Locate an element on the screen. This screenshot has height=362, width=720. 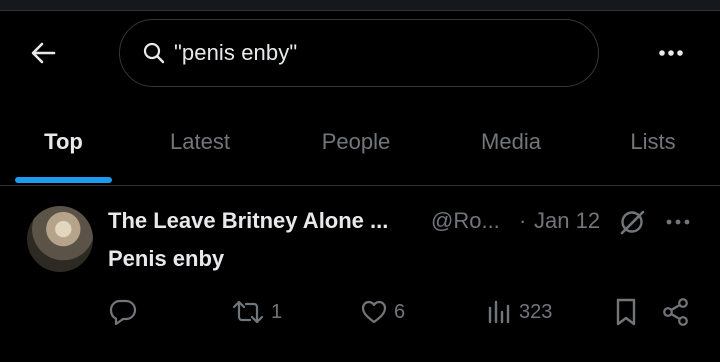
reply-icon is located at coordinates (123, 312).